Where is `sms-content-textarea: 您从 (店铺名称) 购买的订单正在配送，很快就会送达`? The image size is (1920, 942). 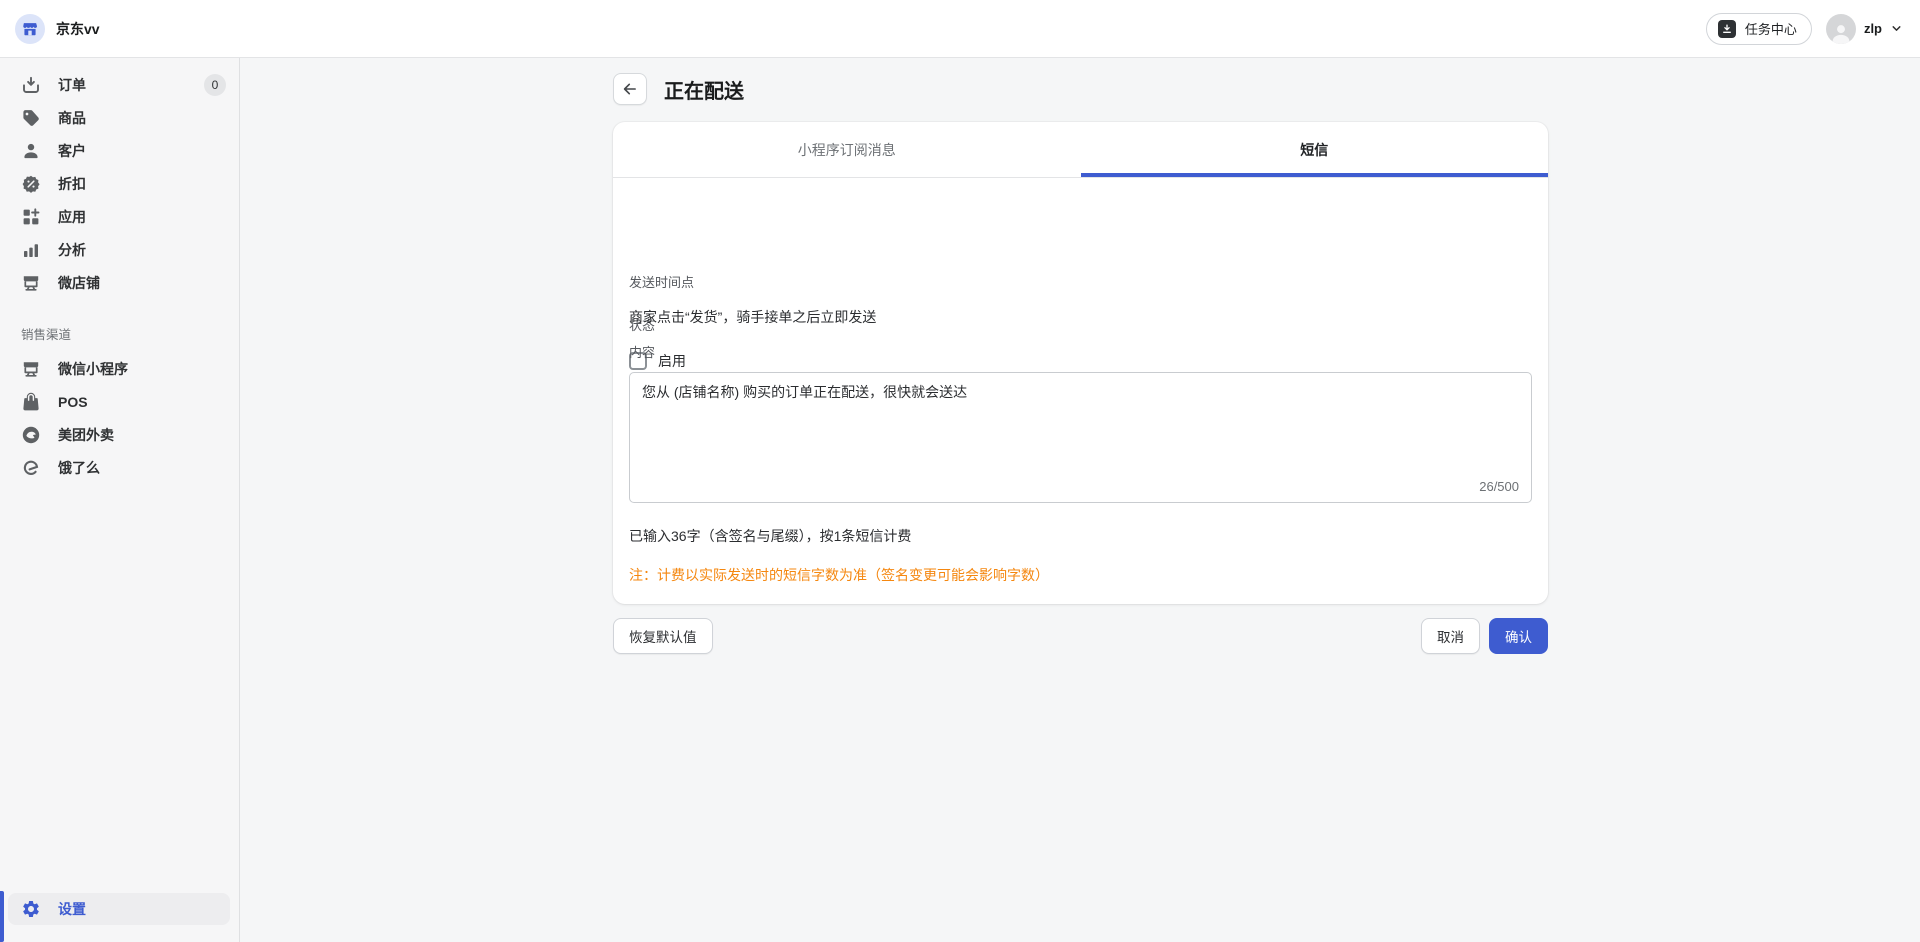 sms-content-textarea: 您从 (店铺名称) 购买的订单正在配送，很快就会送达 is located at coordinates (1080, 437).